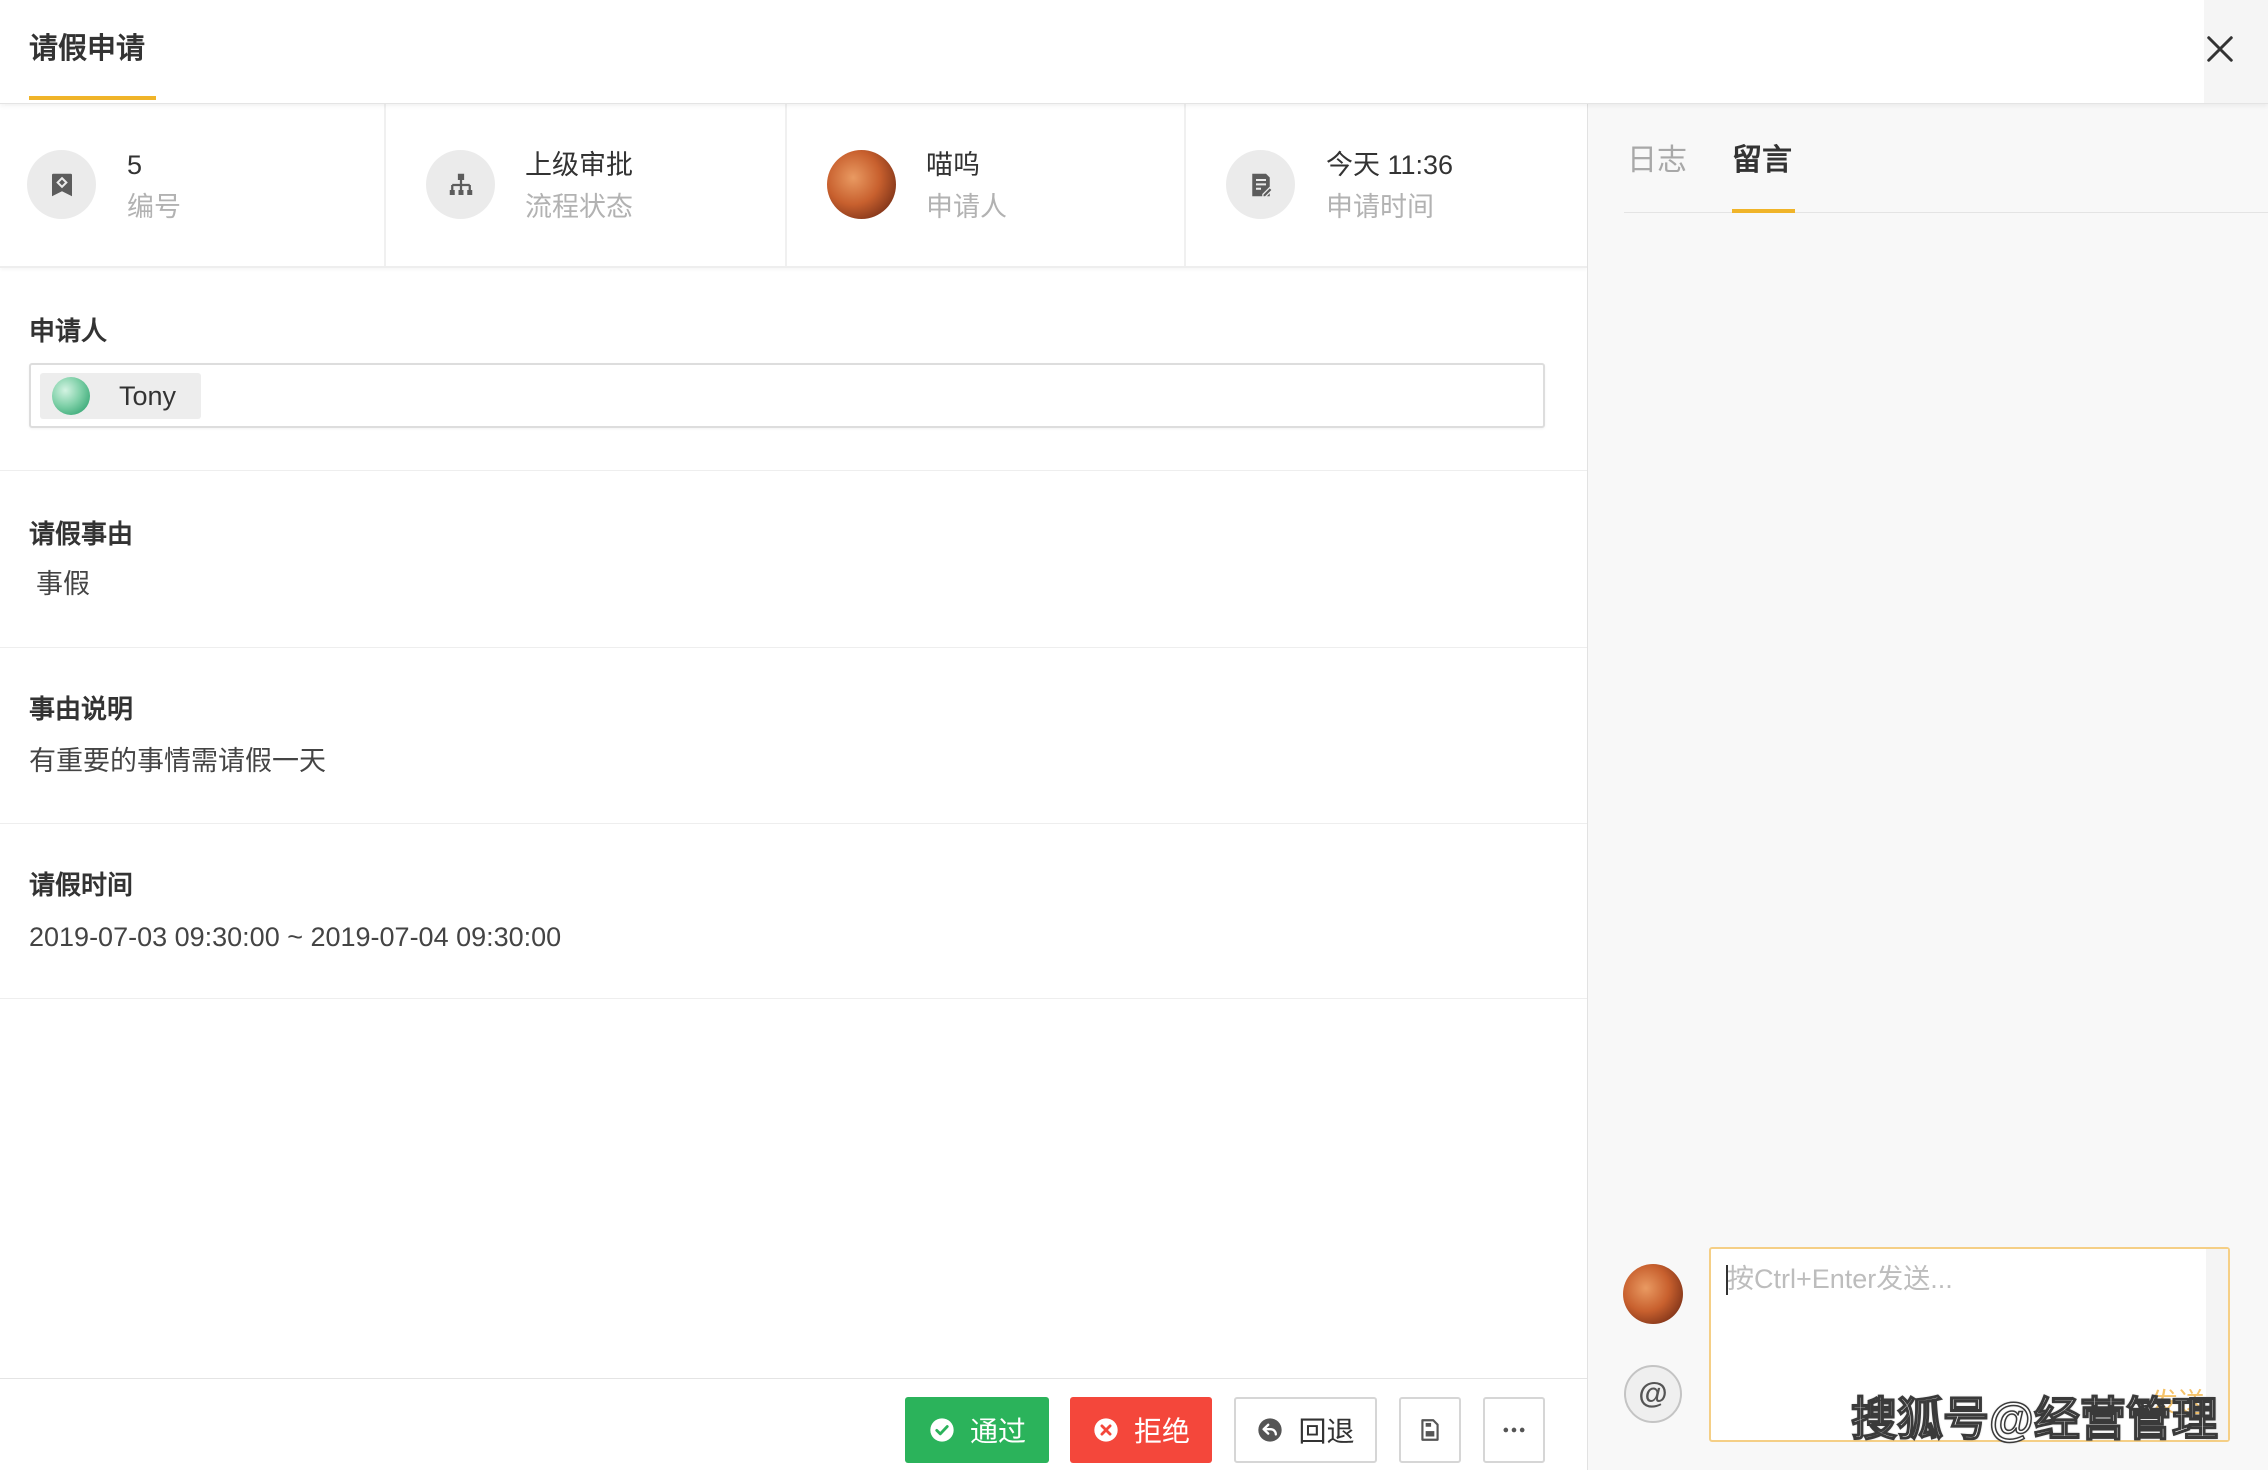 Image resolution: width=2268 pixels, height=1470 pixels. I want to click on tab-comments: 留言, so click(1762, 161).